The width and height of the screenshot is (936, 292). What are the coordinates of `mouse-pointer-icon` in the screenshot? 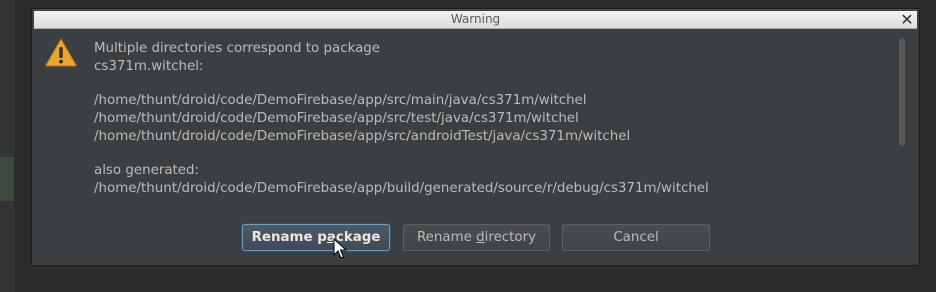 It's located at (340, 248).